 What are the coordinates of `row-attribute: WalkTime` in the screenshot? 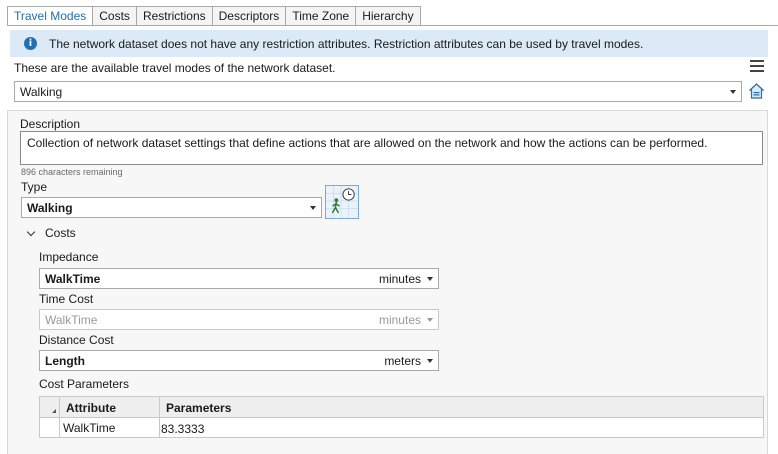 It's located at (89, 428).